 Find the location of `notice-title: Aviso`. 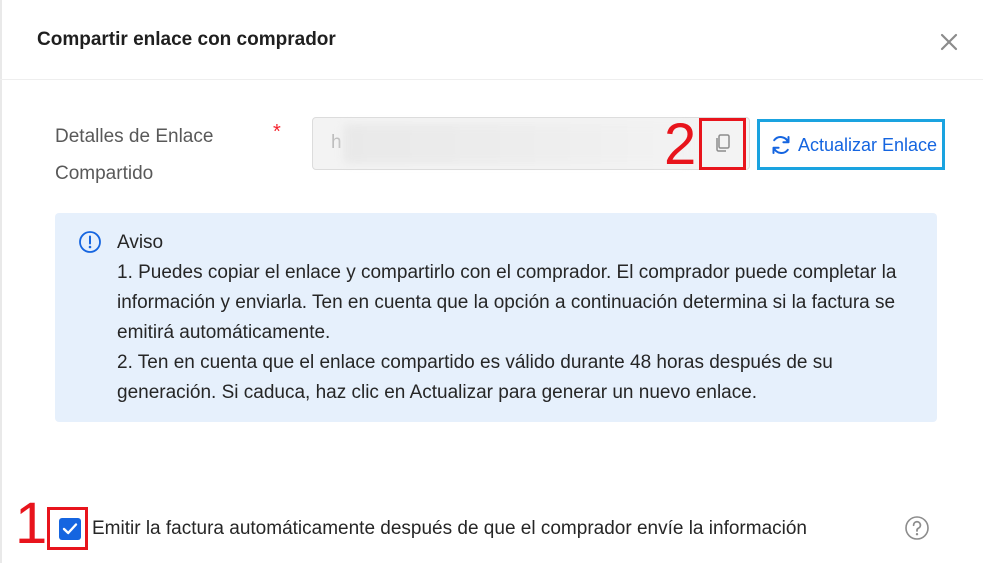

notice-title: Aviso is located at coordinates (140, 242).